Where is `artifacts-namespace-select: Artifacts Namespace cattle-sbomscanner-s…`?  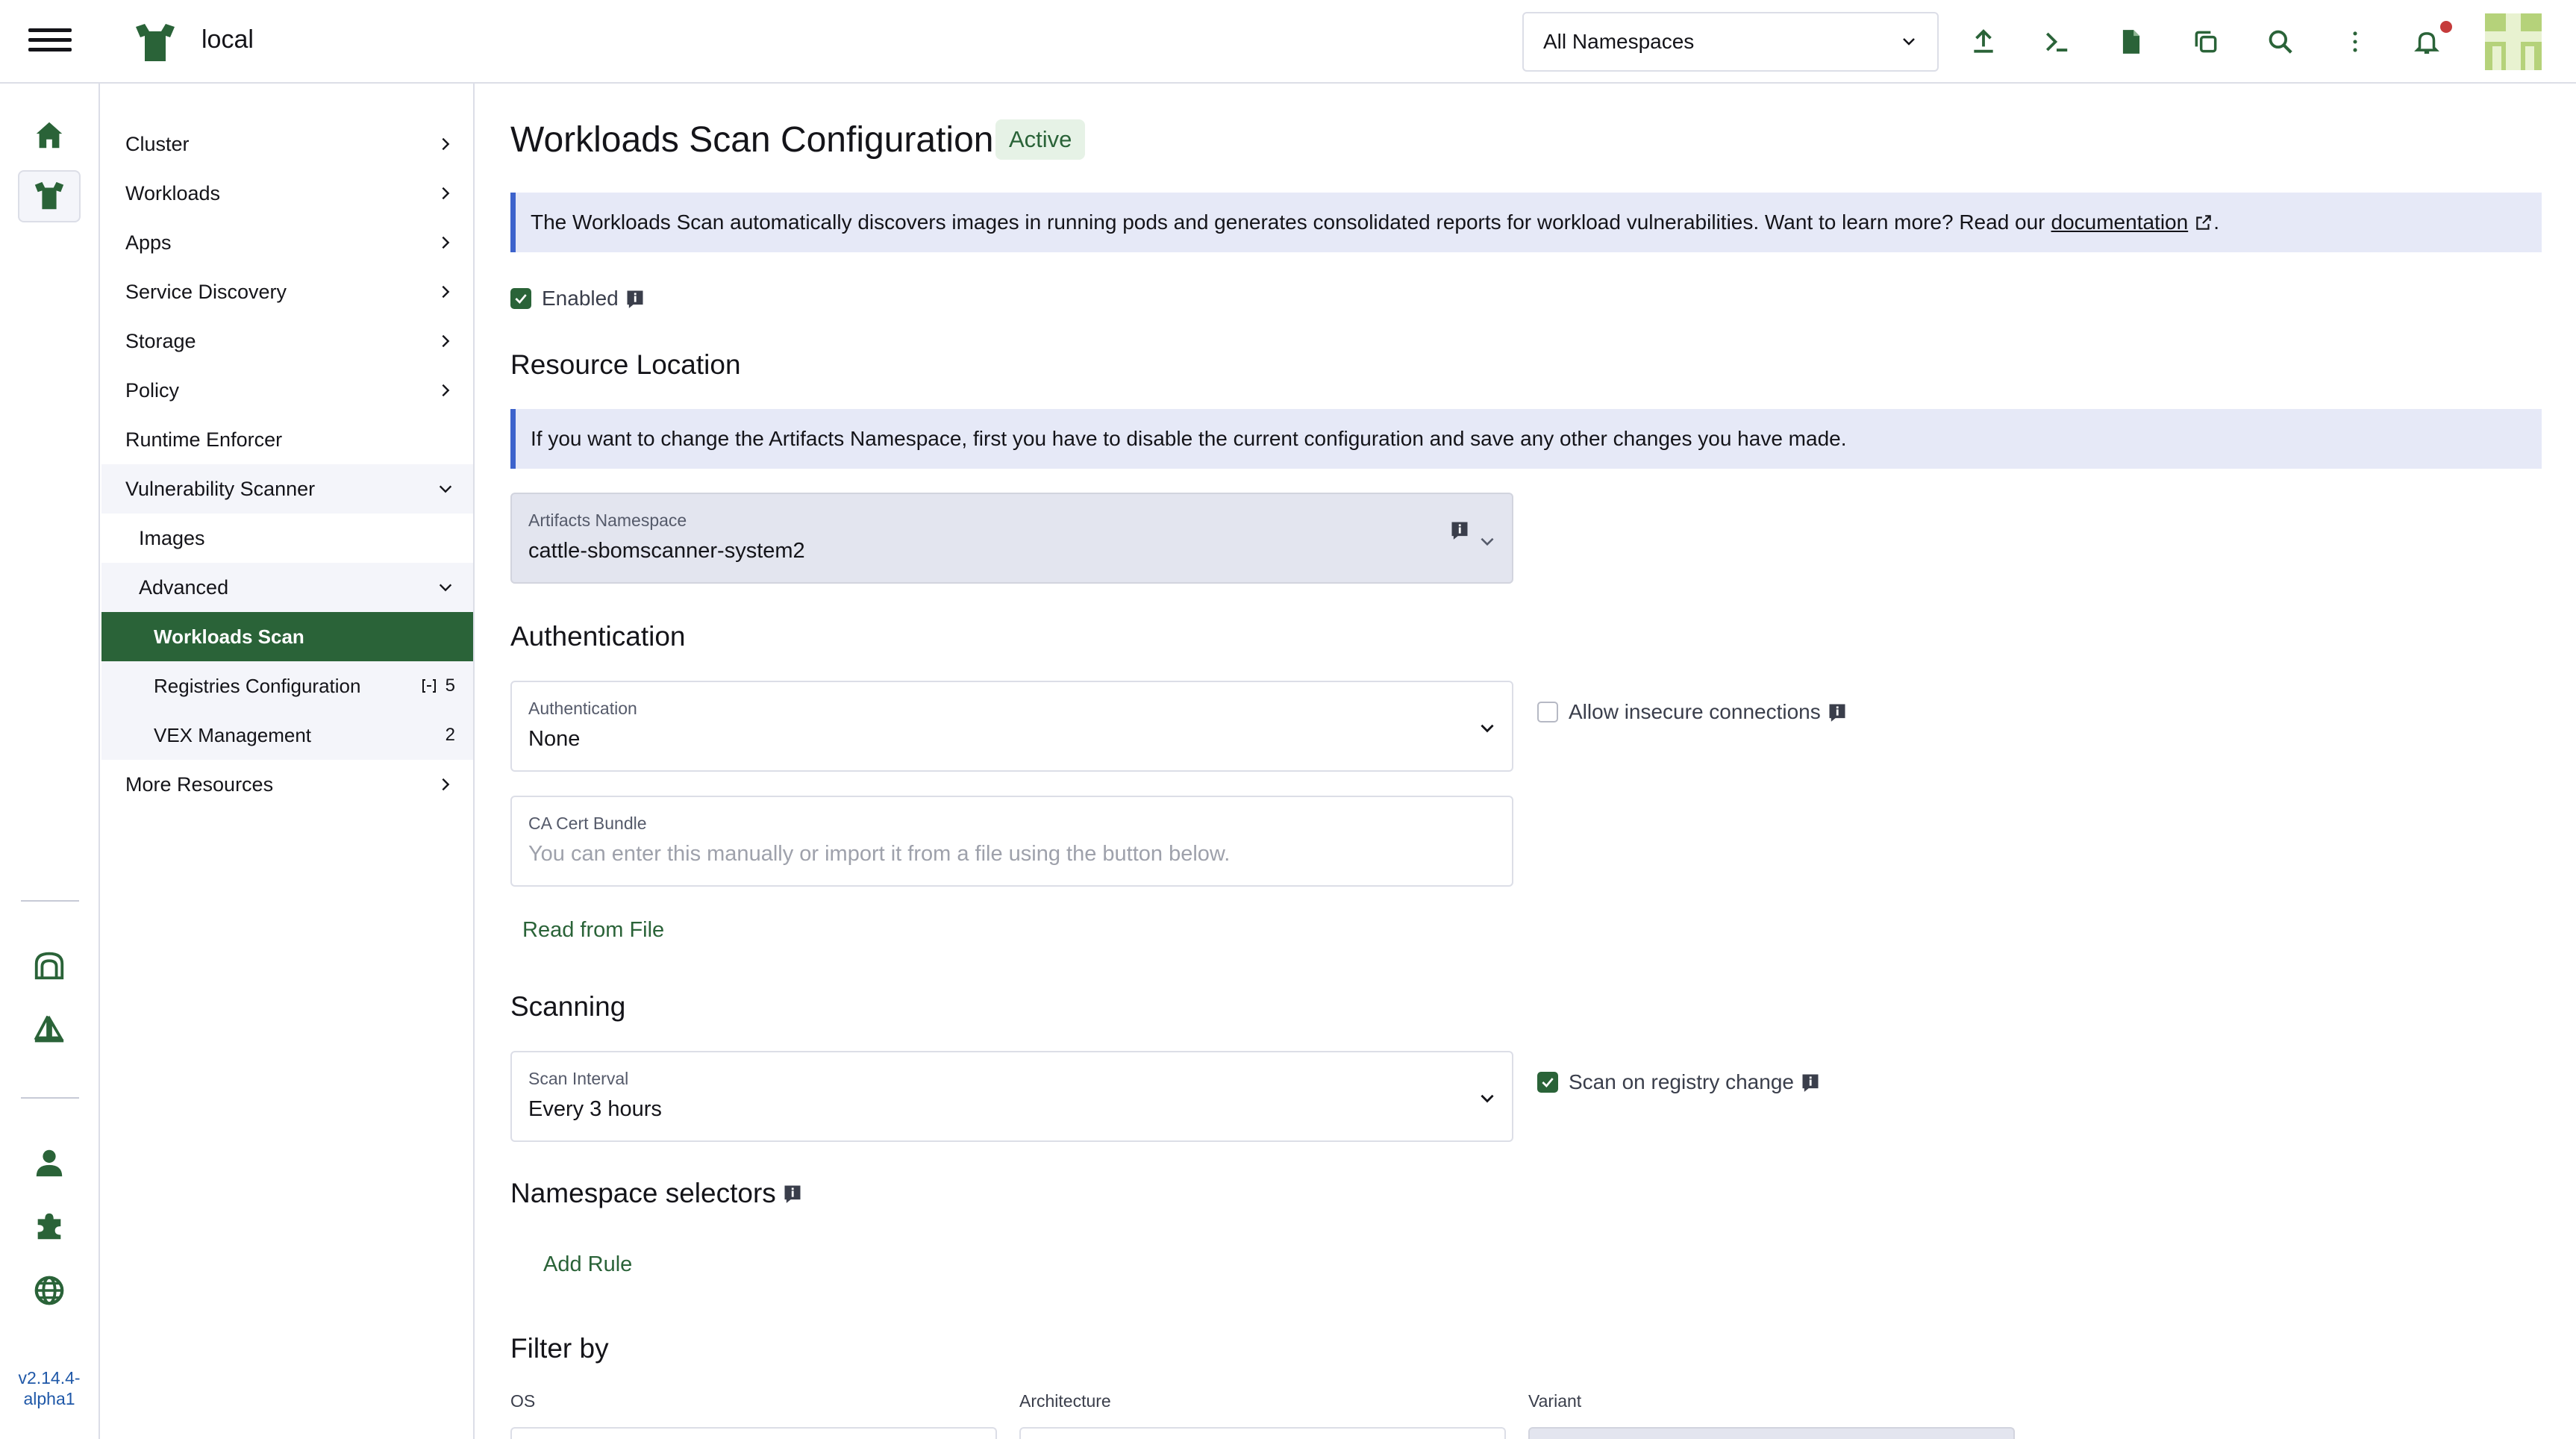
artifacts-namespace-select: Artifacts Namespace cattle-sbomscanner-s… is located at coordinates (1011, 538).